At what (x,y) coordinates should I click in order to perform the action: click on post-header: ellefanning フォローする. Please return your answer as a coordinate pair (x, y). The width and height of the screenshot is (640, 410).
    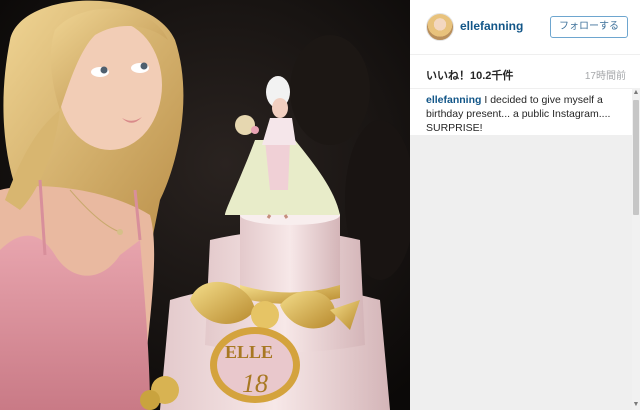
    Looking at the image, I should click on (525, 27).